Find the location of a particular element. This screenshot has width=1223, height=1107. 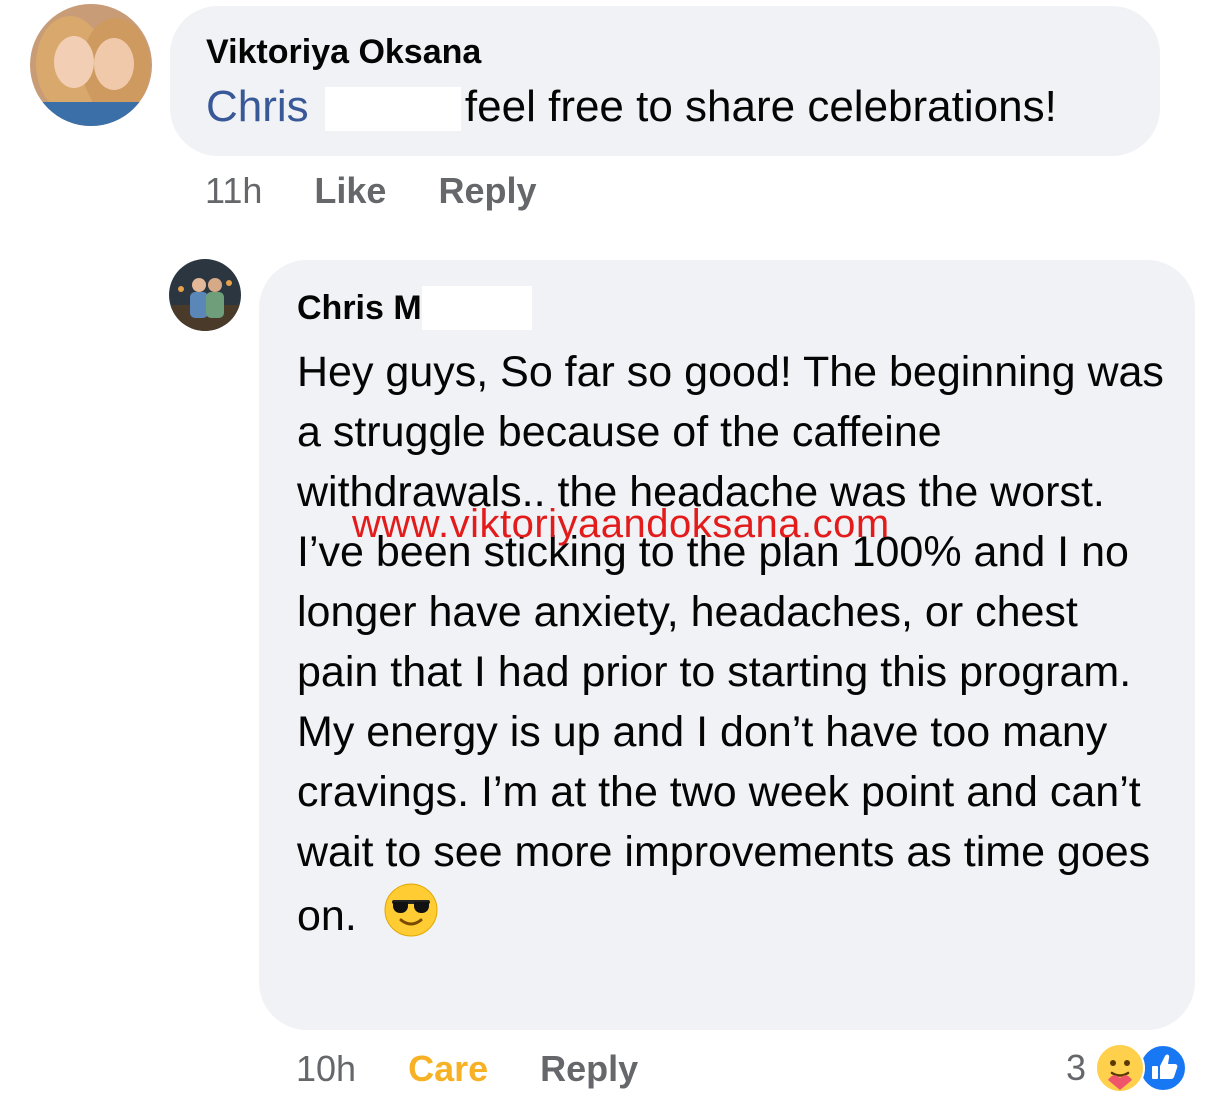

comment-actions: 10h Care Reply is located at coordinates (467, 1069).